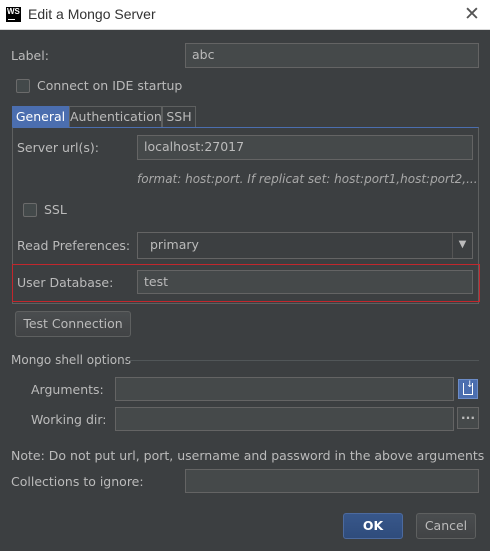 This screenshot has width=490, height=551. Describe the element at coordinates (55, 209) in the screenshot. I see `ssl-label: SSL` at that location.